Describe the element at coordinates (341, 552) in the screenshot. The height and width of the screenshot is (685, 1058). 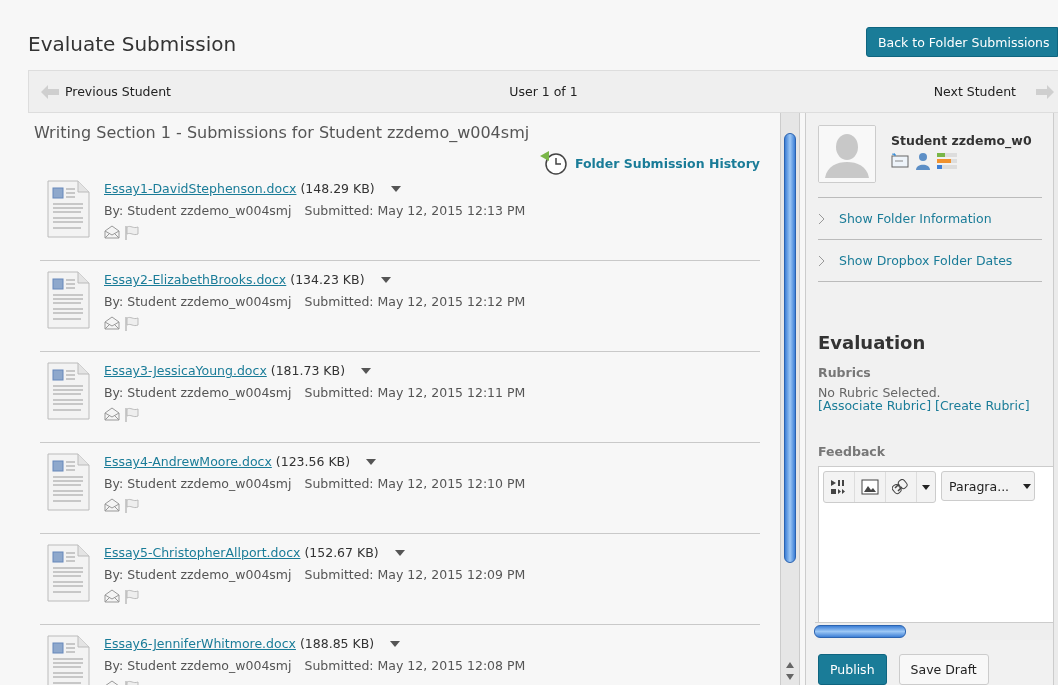
I see `file-size: (152.67 KB)` at that location.